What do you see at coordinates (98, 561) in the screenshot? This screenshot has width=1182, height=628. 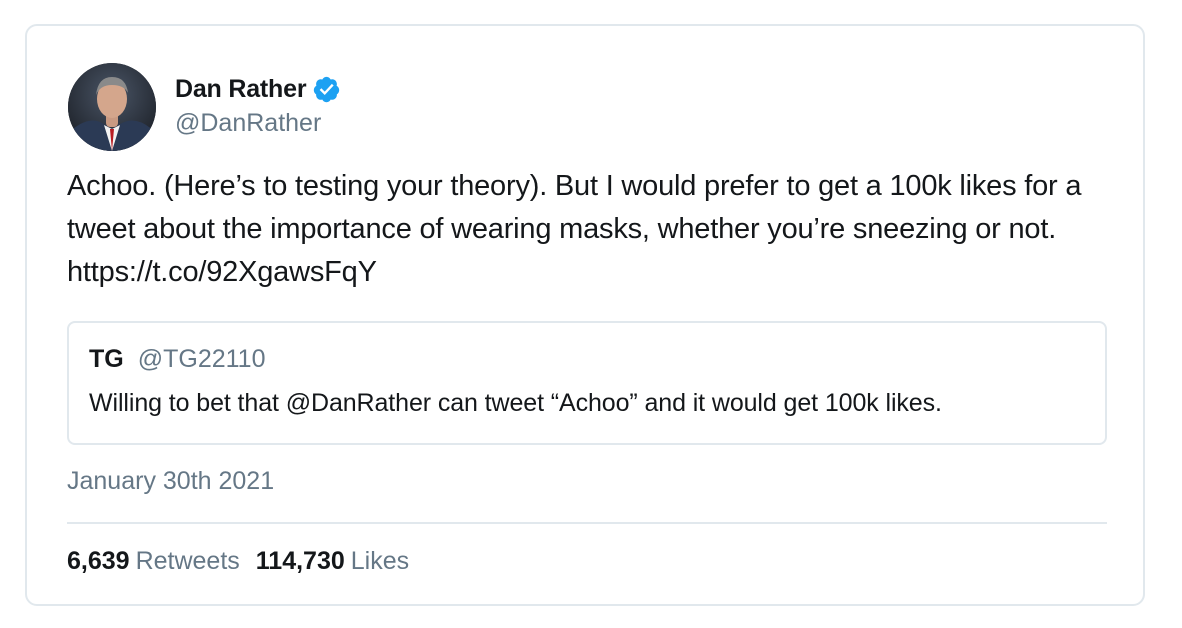 I see `retweets-count: 6,639` at bounding box center [98, 561].